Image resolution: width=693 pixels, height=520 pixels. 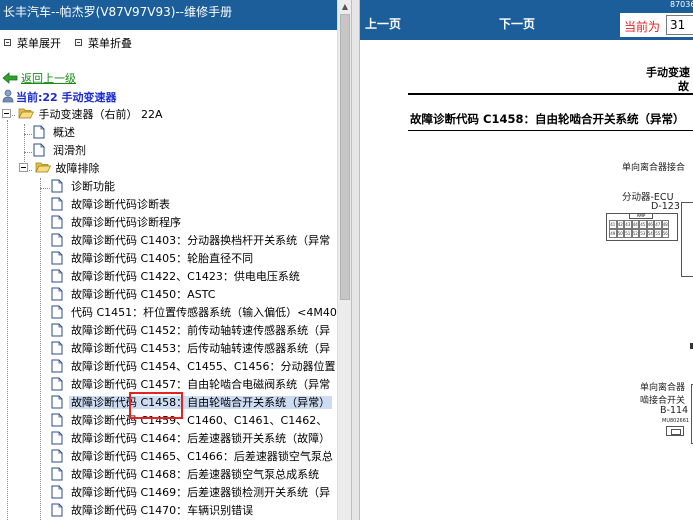 I want to click on tree-item-label: 故障诊断代码 C1464：后差速器锁开关系统（故障）, so click(x=201, y=438).